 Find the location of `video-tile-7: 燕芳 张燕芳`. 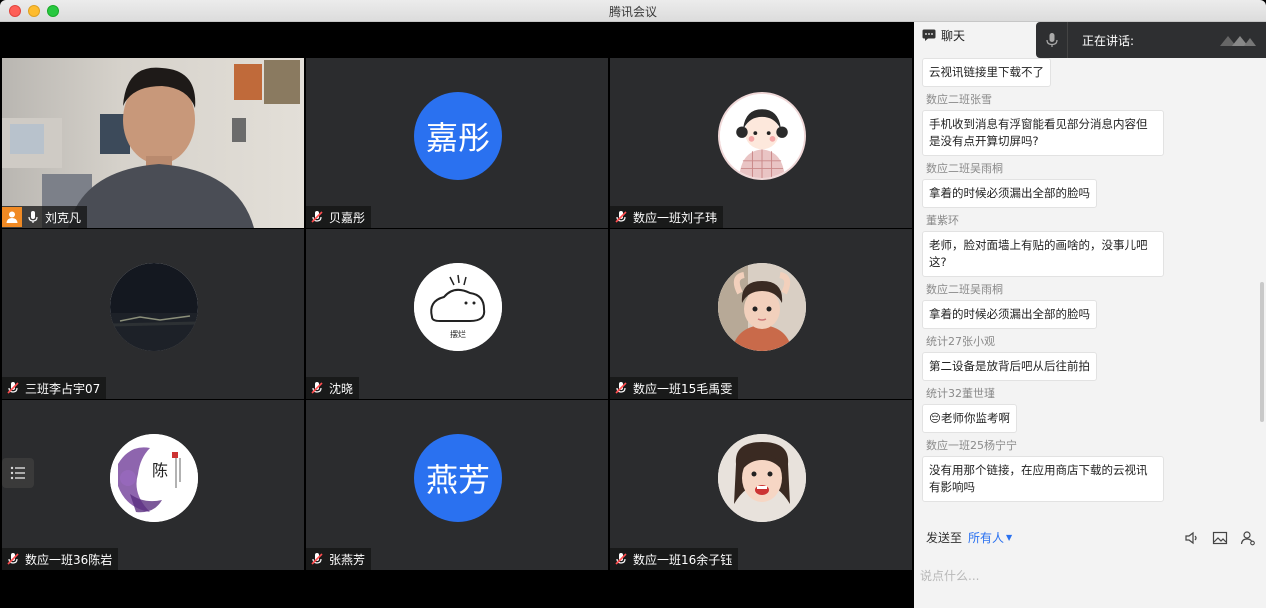

video-tile-7: 燕芳 张燕芳 is located at coordinates (457, 485).